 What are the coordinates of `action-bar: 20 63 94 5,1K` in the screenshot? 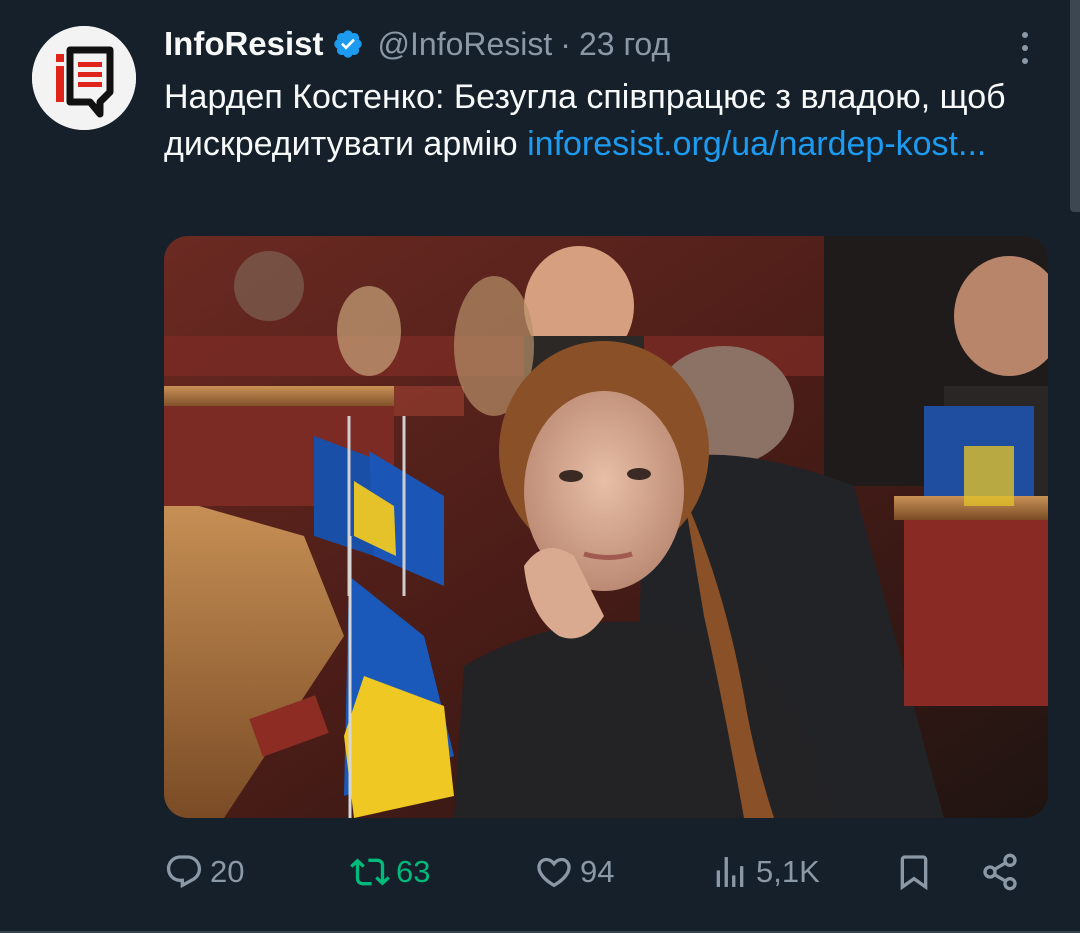 It's located at (604, 872).